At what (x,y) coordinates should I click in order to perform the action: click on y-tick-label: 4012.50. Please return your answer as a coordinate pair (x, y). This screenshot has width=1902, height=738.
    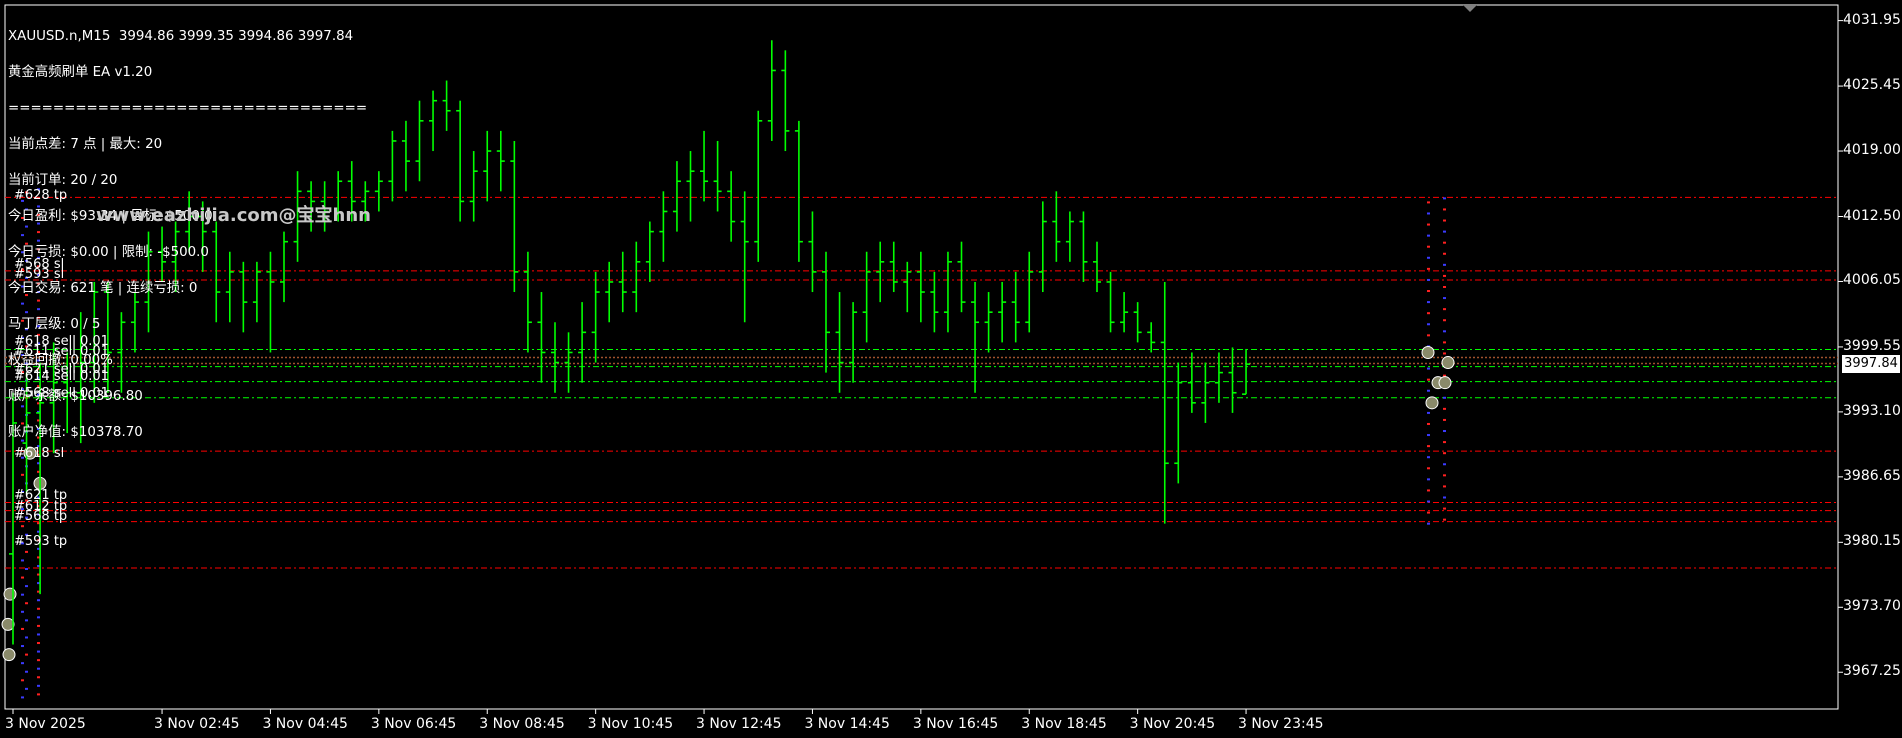
    Looking at the image, I should click on (1872, 215).